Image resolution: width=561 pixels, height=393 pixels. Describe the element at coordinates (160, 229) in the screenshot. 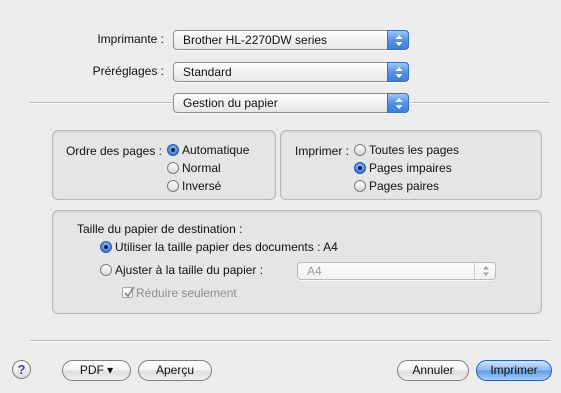

I see `destination-title: Taille du papier de destination :` at that location.